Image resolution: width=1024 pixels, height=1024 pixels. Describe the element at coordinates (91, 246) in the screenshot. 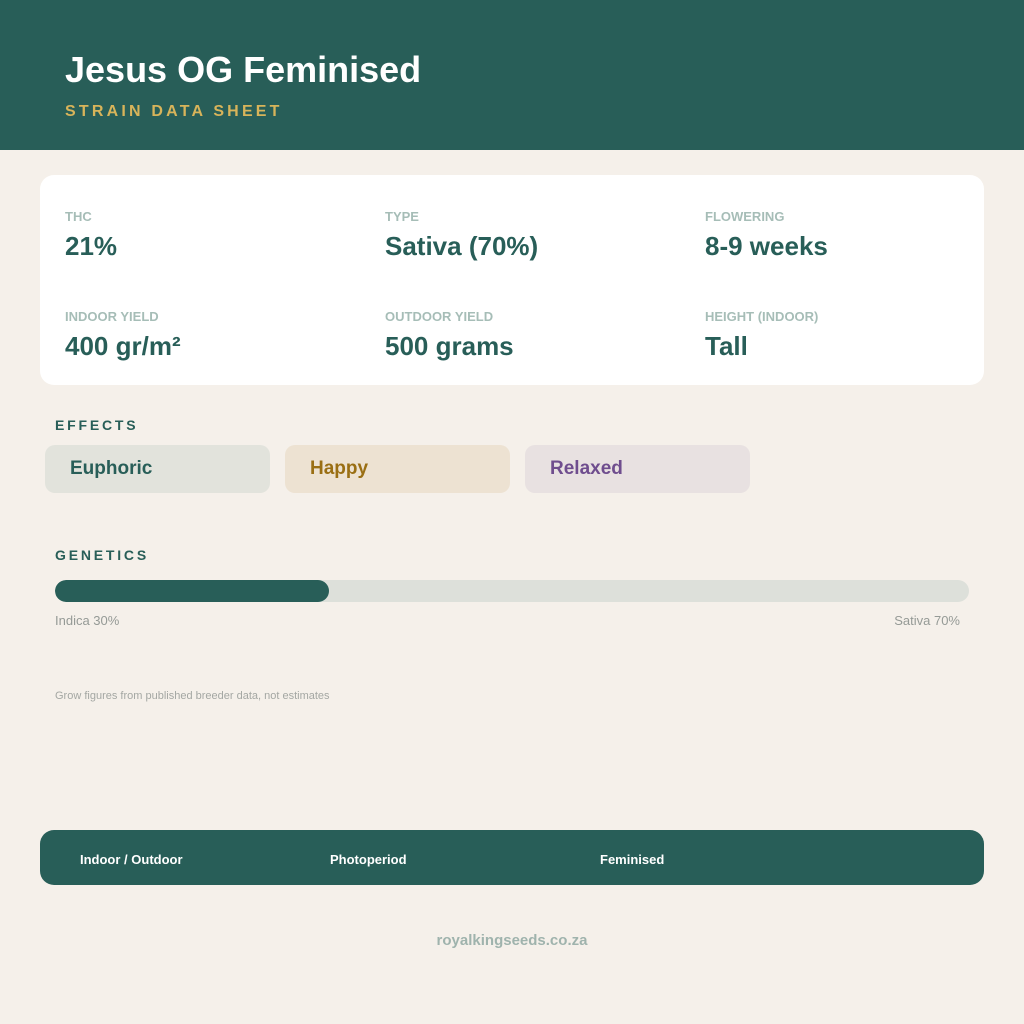

I see `stat-value: 21%` at that location.